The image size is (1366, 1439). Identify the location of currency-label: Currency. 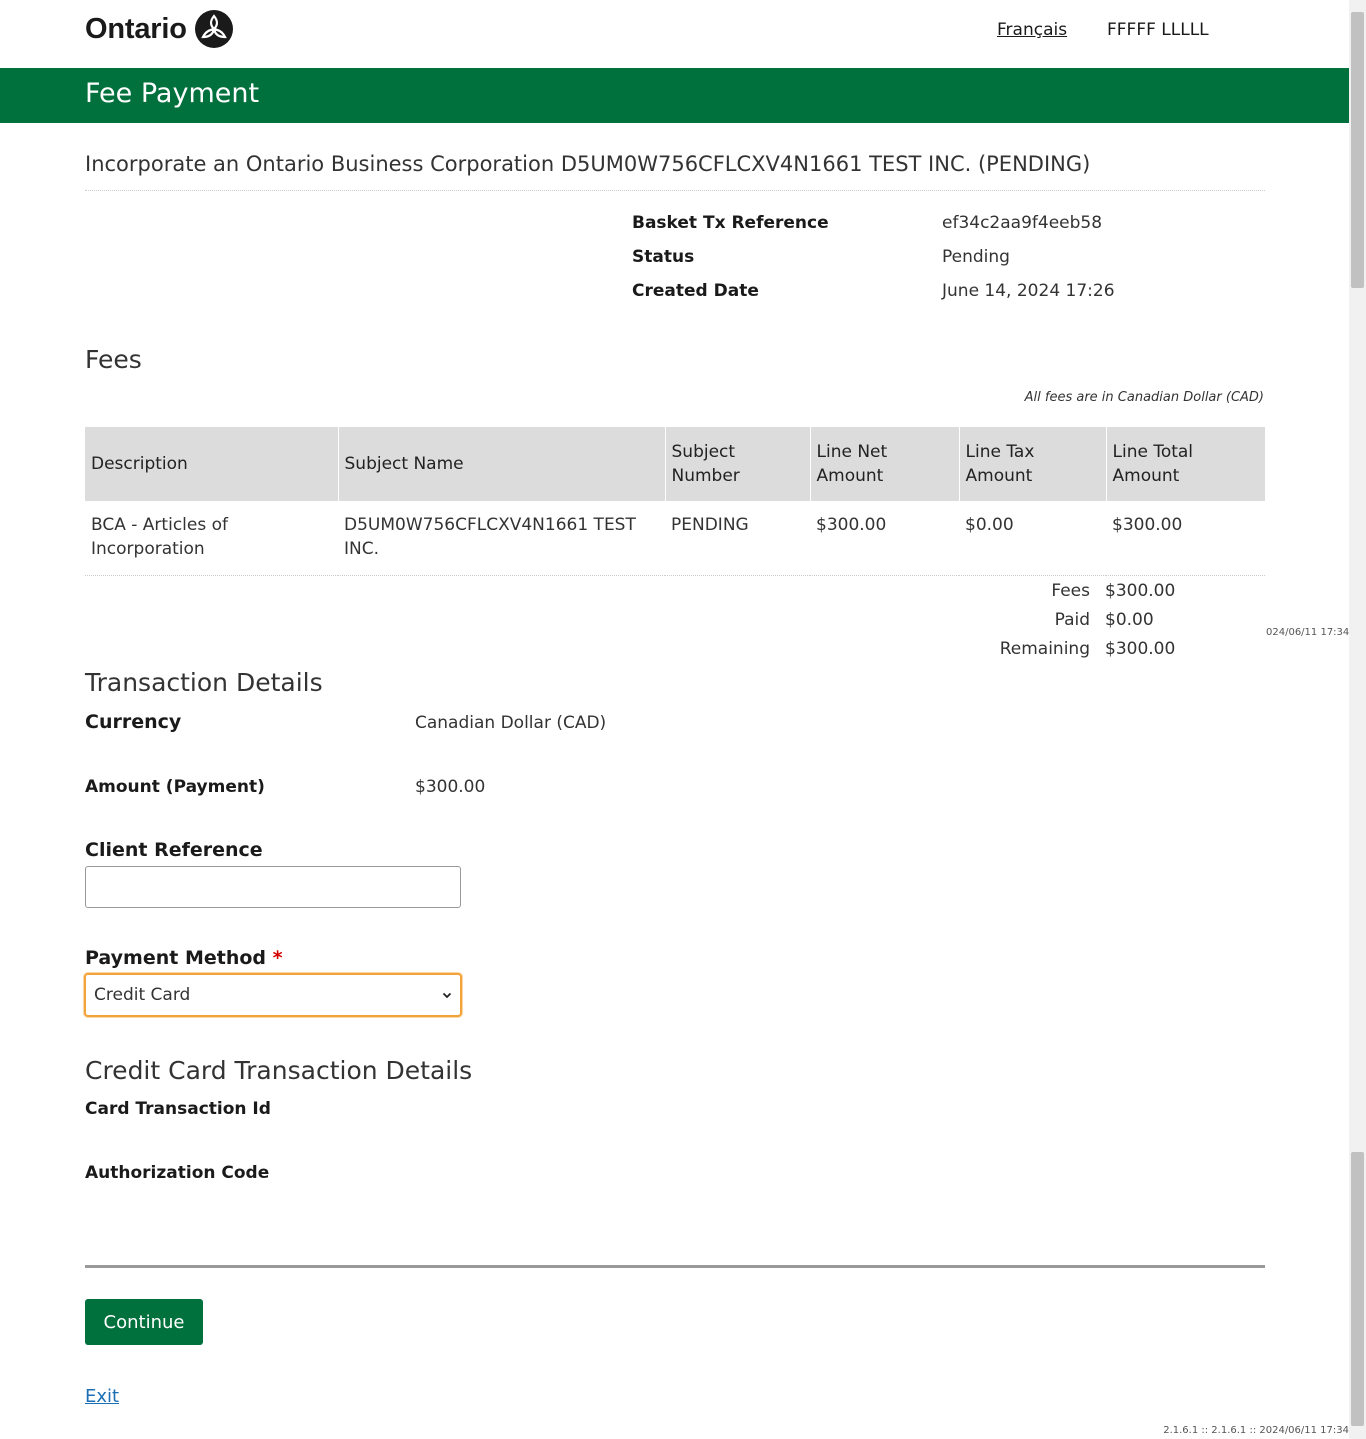
(133, 722).